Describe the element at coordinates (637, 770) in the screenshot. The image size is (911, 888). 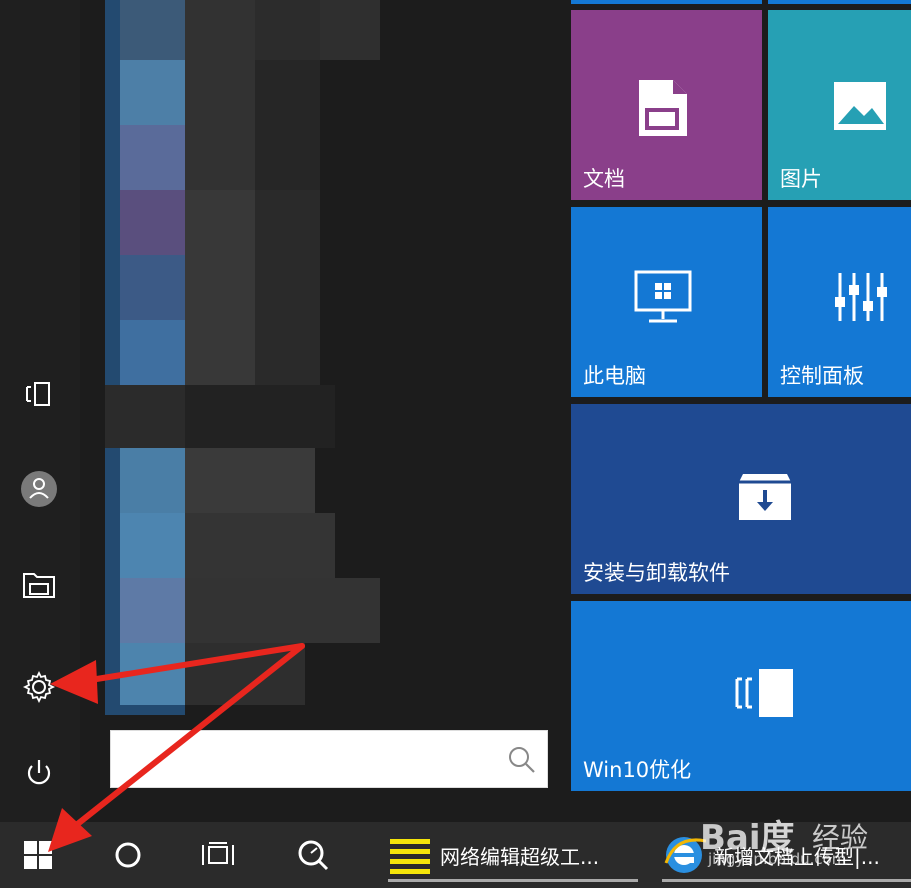
I see `tile-label: Win10优化` at that location.